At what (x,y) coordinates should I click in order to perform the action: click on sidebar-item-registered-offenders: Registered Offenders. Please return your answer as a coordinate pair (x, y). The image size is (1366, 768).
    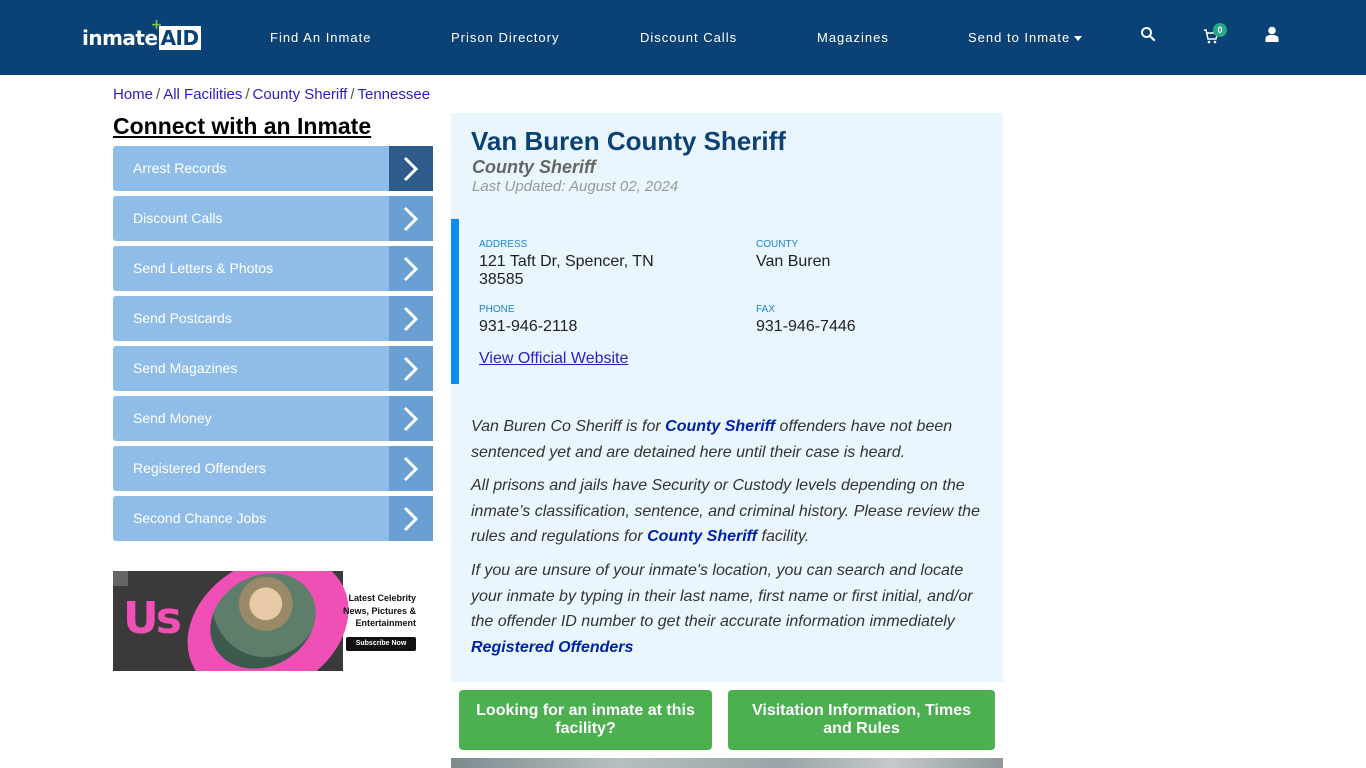
    Looking at the image, I should click on (273, 468).